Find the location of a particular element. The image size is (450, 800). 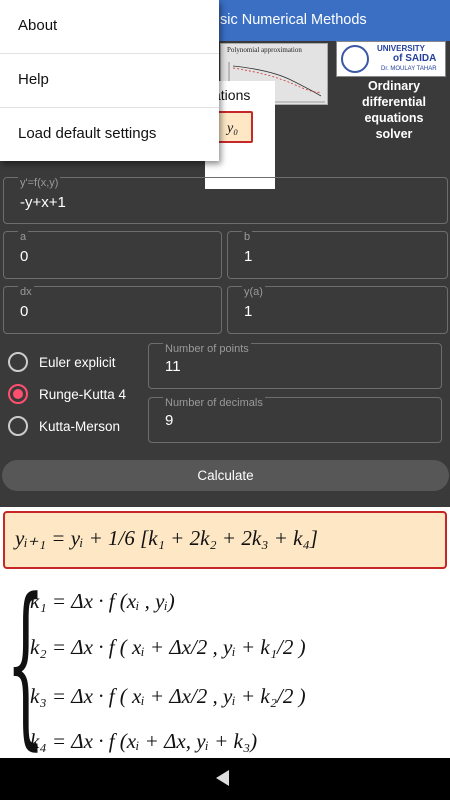

method-card-chip: y₀ is located at coordinates (233, 127).